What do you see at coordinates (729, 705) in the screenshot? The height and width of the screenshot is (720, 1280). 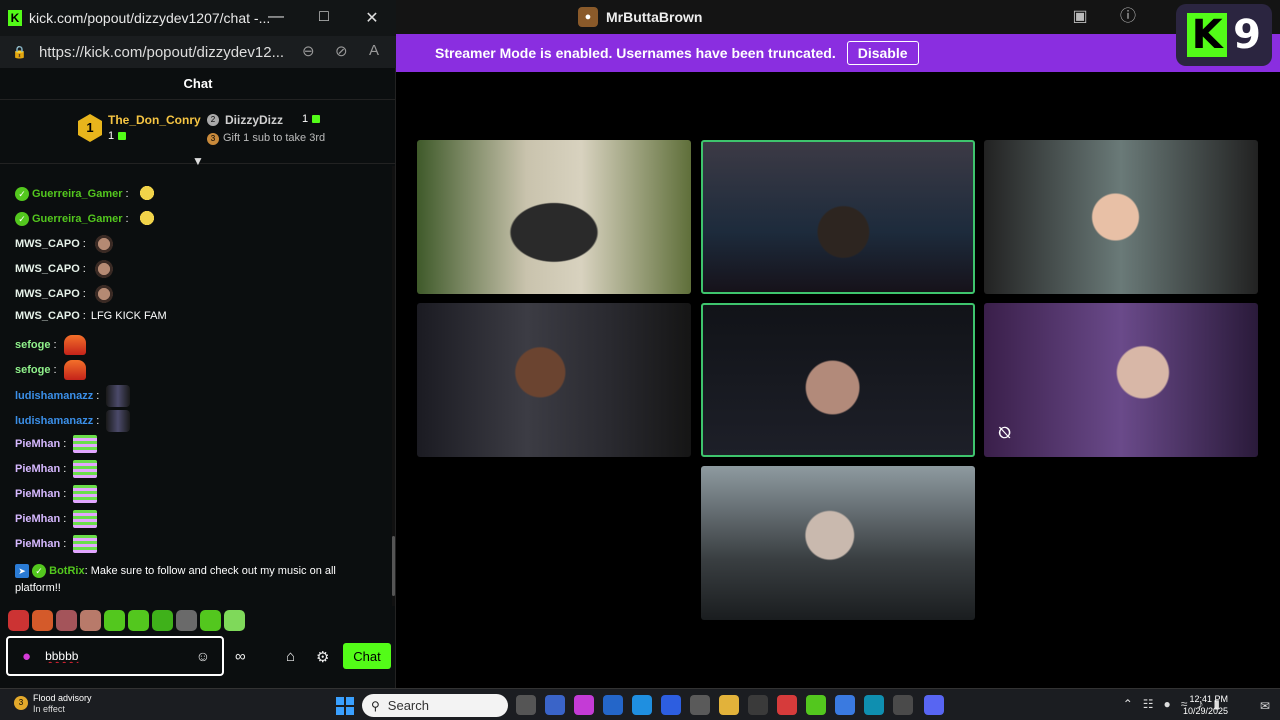 I see `file-explorer-icon` at bounding box center [729, 705].